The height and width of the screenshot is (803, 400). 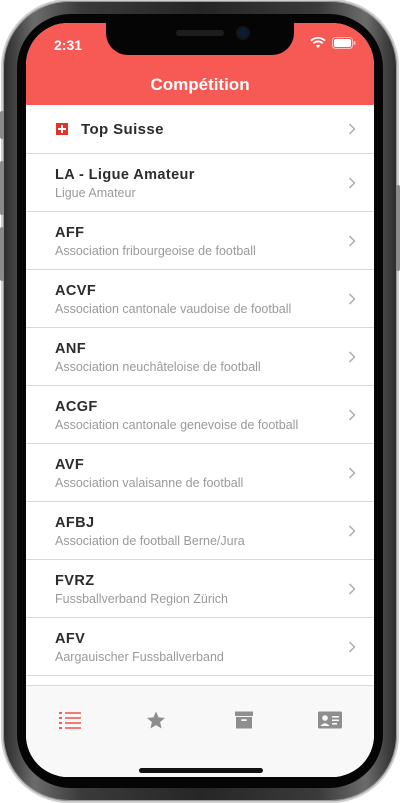 What do you see at coordinates (139, 657) in the screenshot?
I see `list-item-subtitle: Aargauischer Fussballverband` at bounding box center [139, 657].